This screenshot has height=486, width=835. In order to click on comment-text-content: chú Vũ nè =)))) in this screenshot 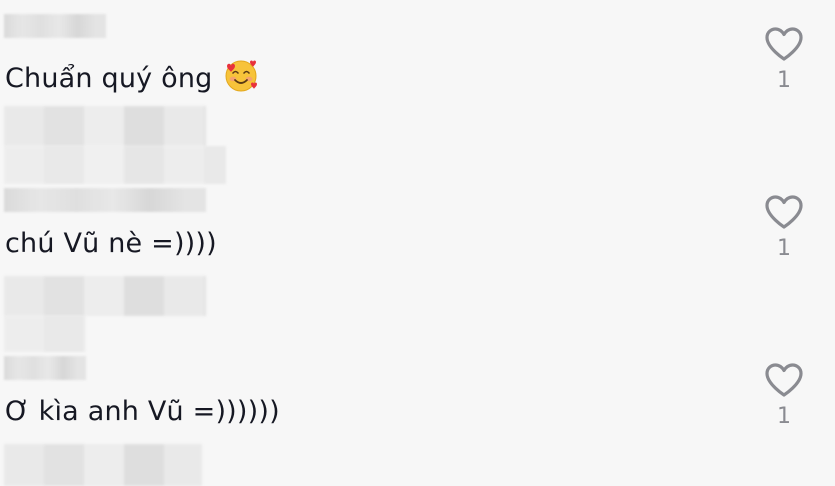, I will do `click(111, 243)`.